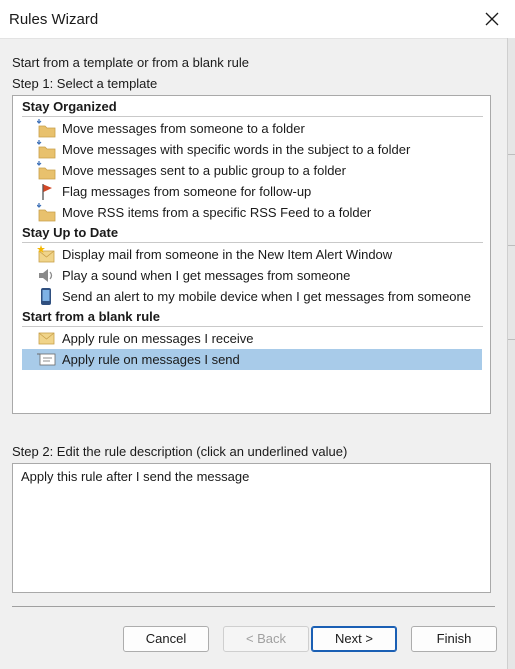 This screenshot has width=515, height=669. I want to click on speaker-icon, so click(47, 275).